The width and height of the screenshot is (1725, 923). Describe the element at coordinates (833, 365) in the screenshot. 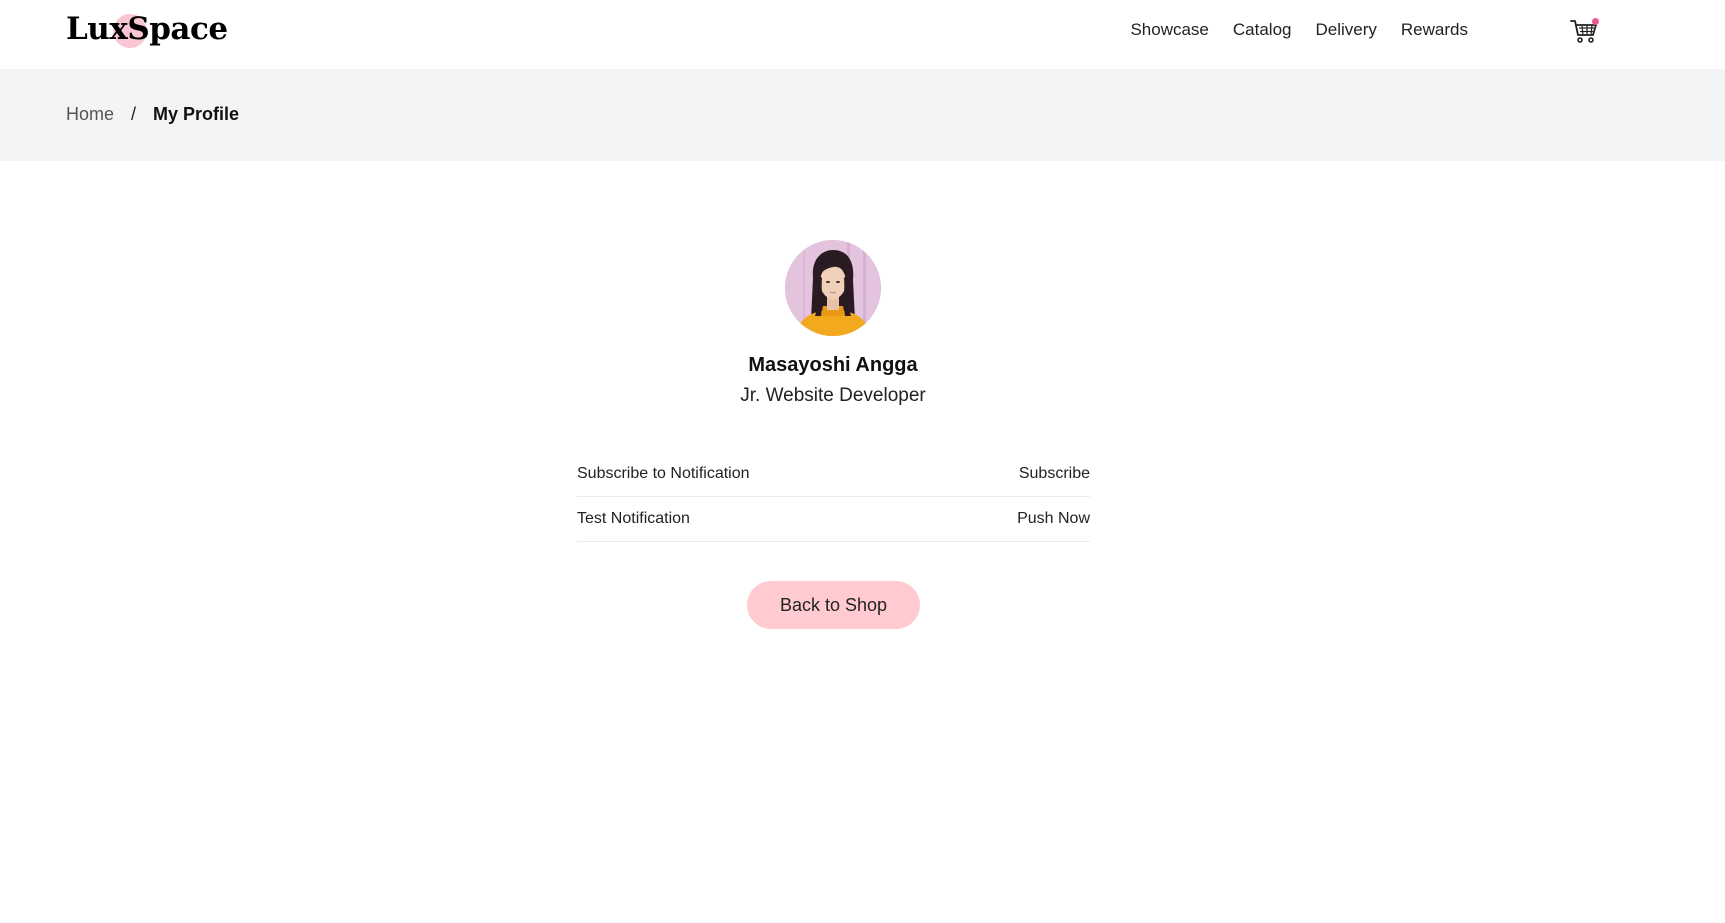

I see `profile-name: Masayoshi Angga` at that location.